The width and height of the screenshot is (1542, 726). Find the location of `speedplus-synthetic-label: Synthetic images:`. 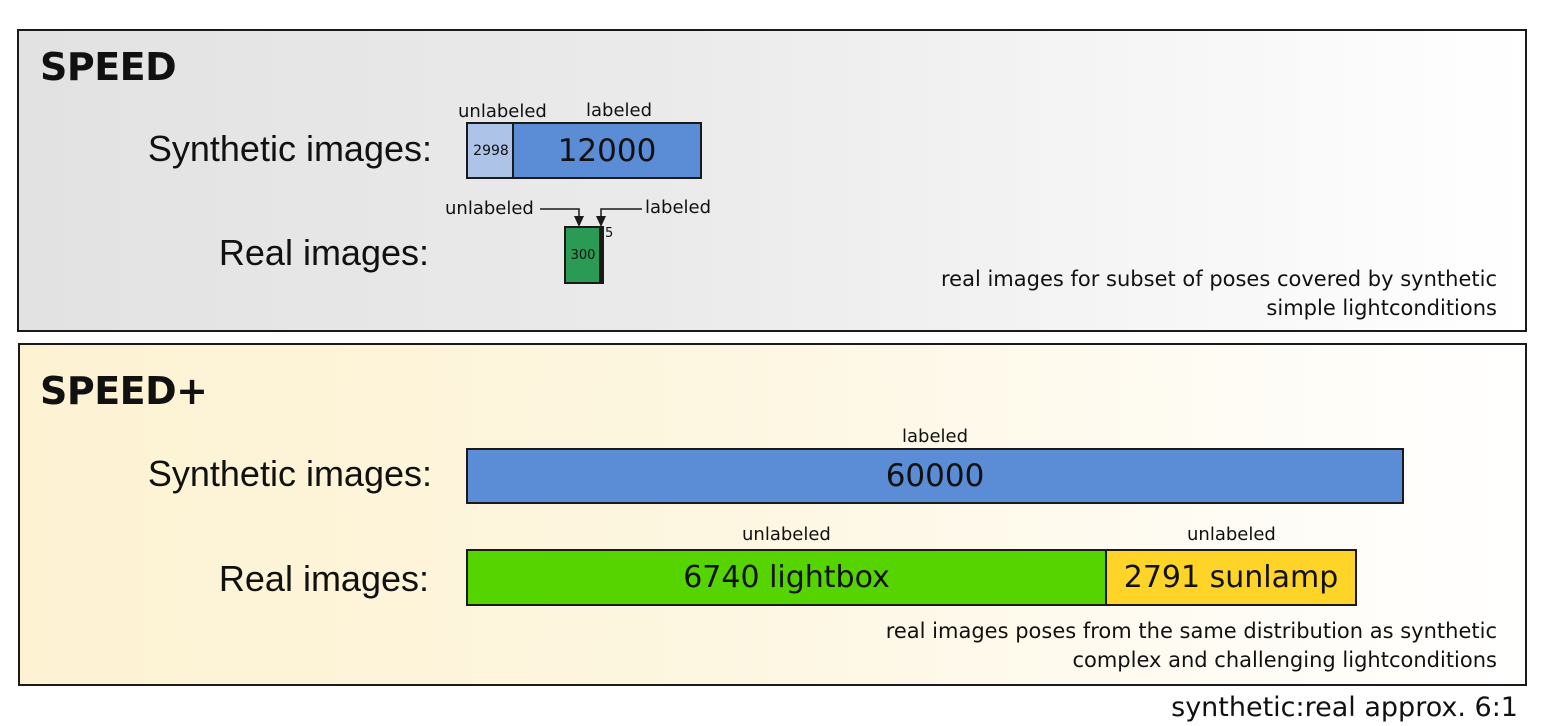

speedplus-synthetic-label: Synthetic images: is located at coordinates (289, 473).